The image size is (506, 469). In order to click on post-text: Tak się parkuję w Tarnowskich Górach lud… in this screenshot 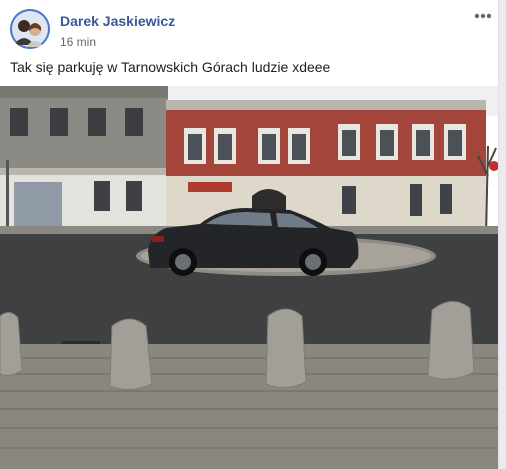, I will do `click(170, 67)`.